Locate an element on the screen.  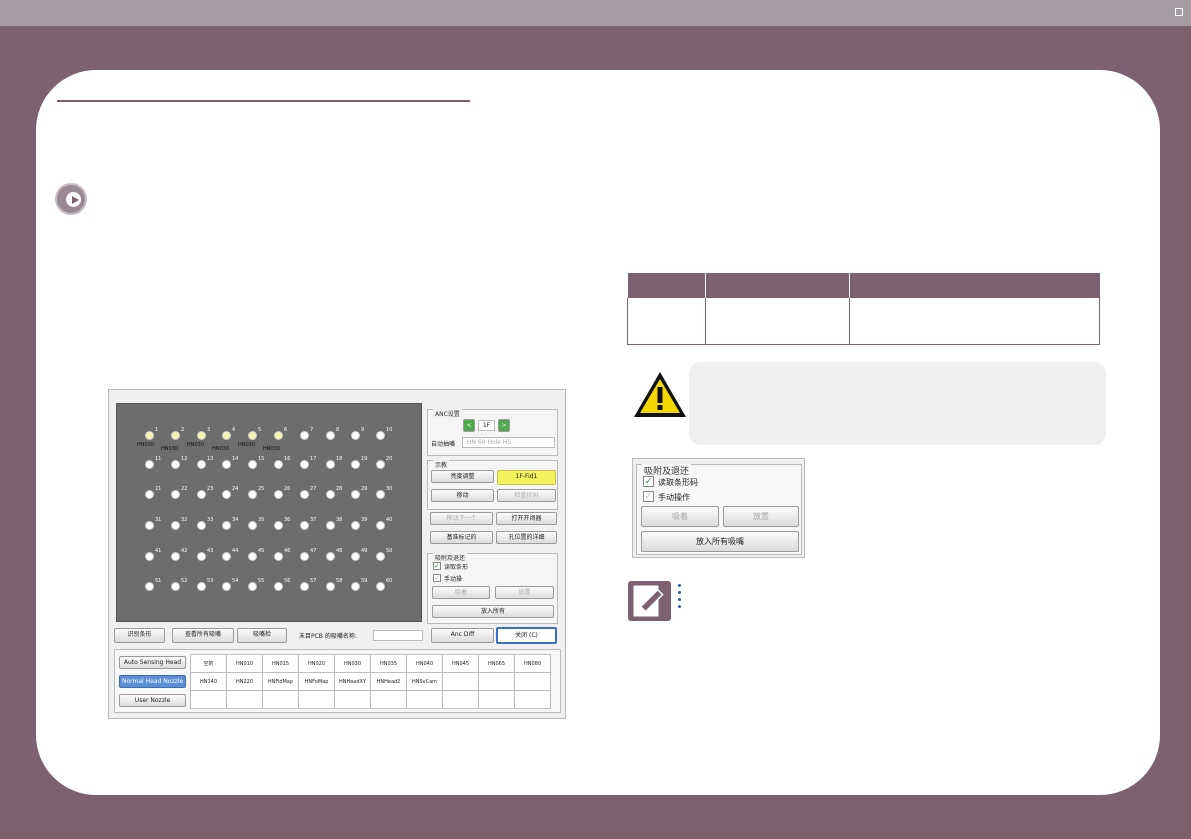
nozzle-cell: 空的 is located at coordinates (208, 663).